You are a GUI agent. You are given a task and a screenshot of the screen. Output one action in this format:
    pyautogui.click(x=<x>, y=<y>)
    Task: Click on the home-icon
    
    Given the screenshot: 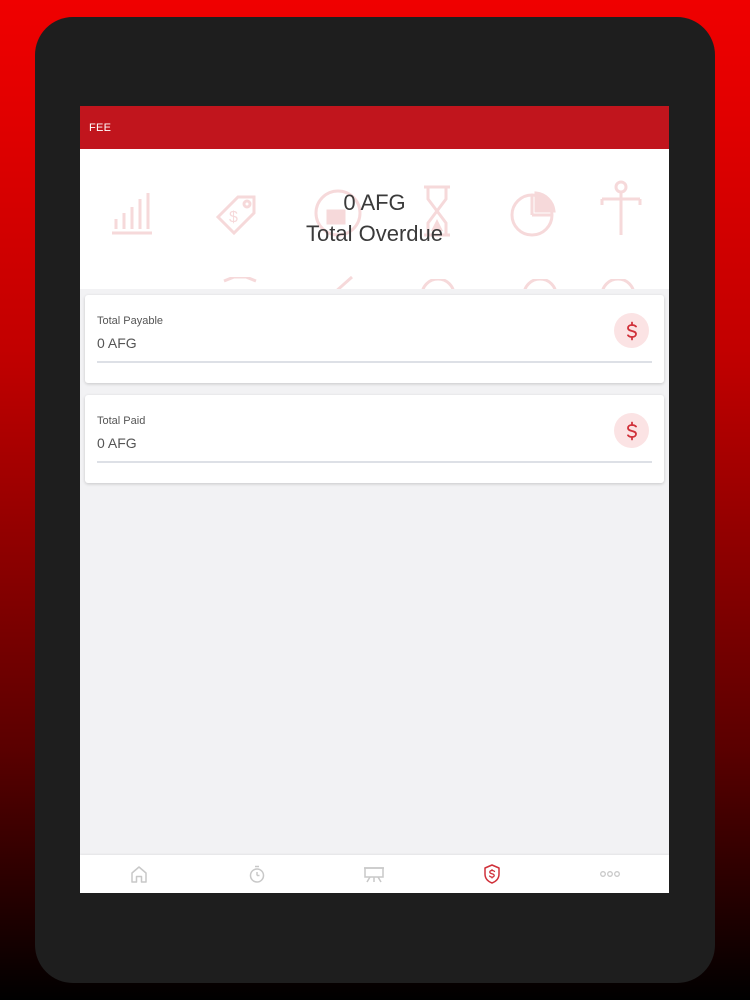 What is the action you would take?
    pyautogui.click(x=139, y=874)
    